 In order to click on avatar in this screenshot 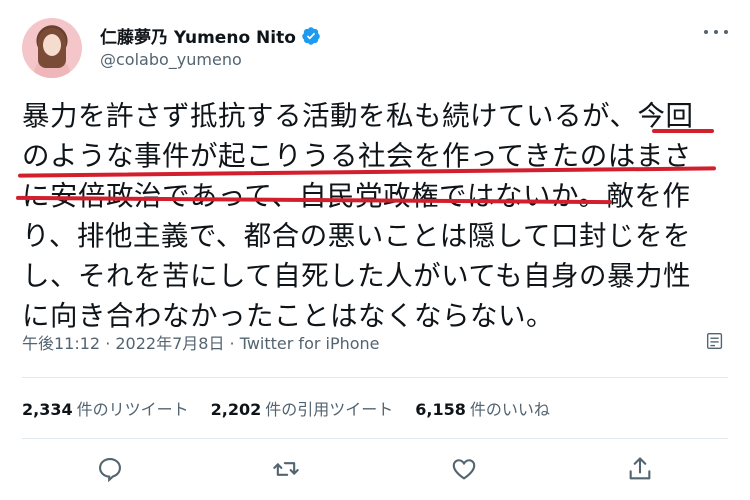, I will do `click(52, 48)`.